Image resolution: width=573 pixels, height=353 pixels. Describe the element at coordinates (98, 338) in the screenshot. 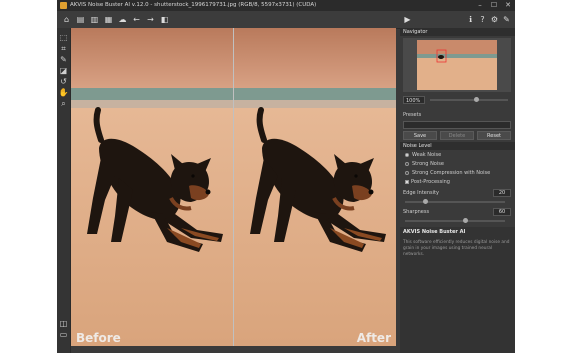

I see `before-label: Before` at that location.